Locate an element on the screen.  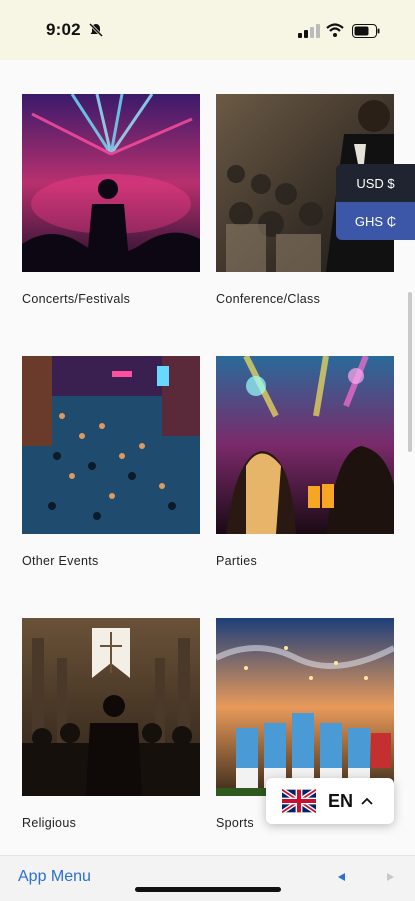
wifi-icon is located at coordinates (335, 30).